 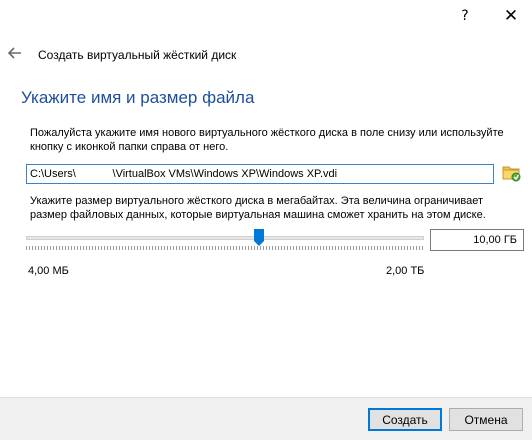 I want to click on close-button: ✕, so click(x=511, y=16).